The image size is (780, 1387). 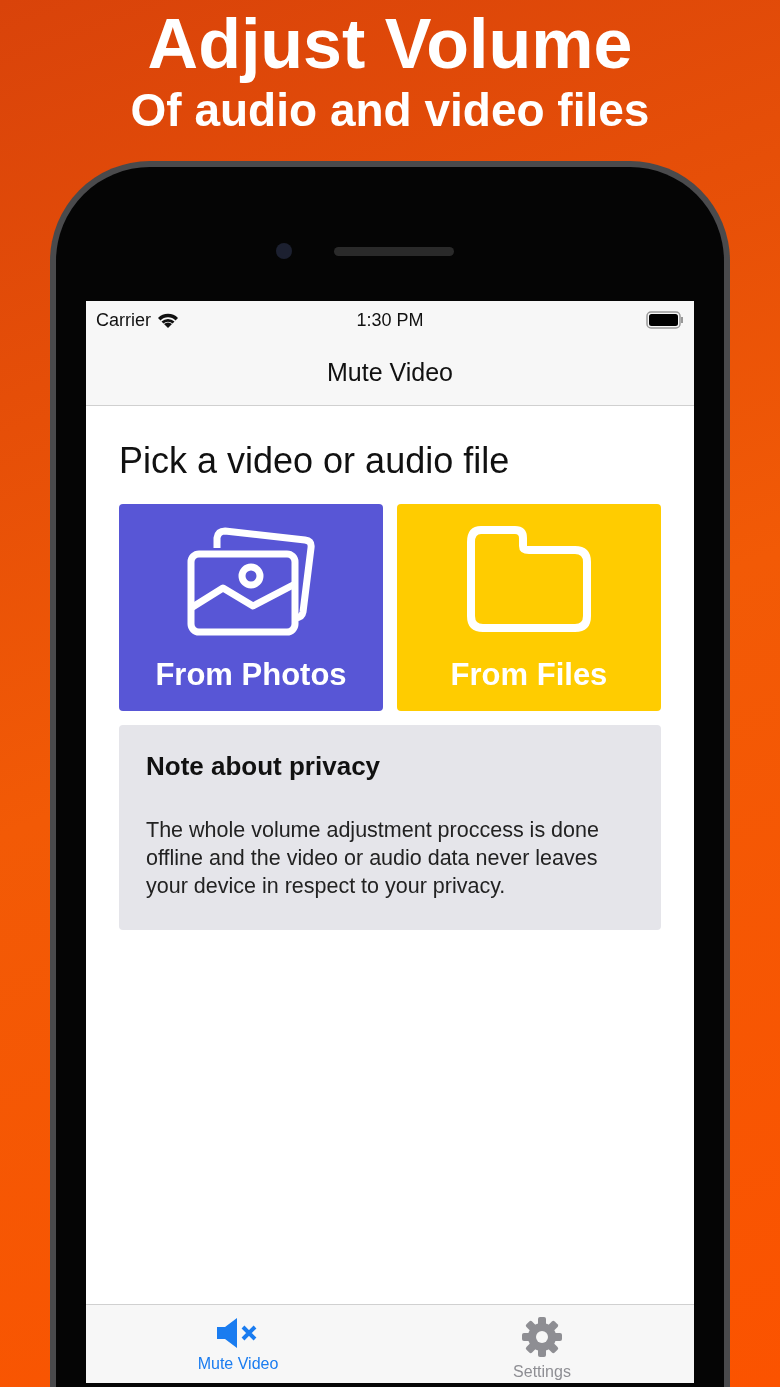 I want to click on subheadline: Of audio and video files, so click(x=390, y=110).